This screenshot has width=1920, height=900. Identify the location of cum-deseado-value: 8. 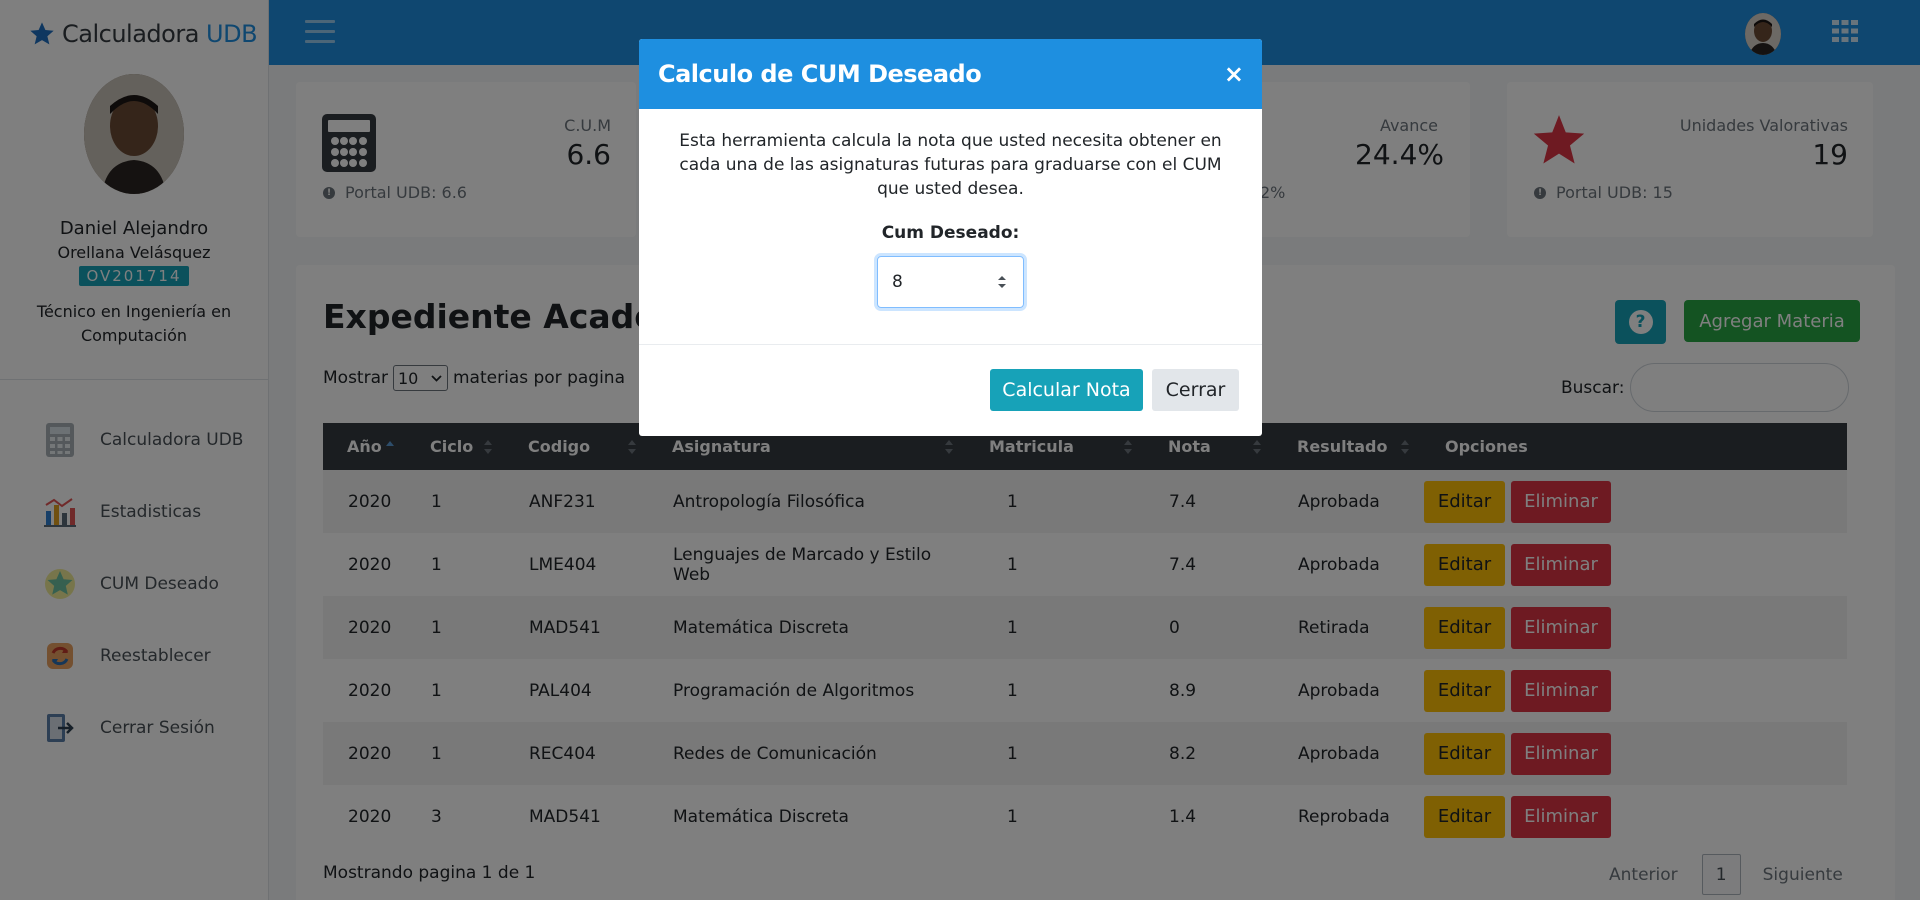
(897, 282).